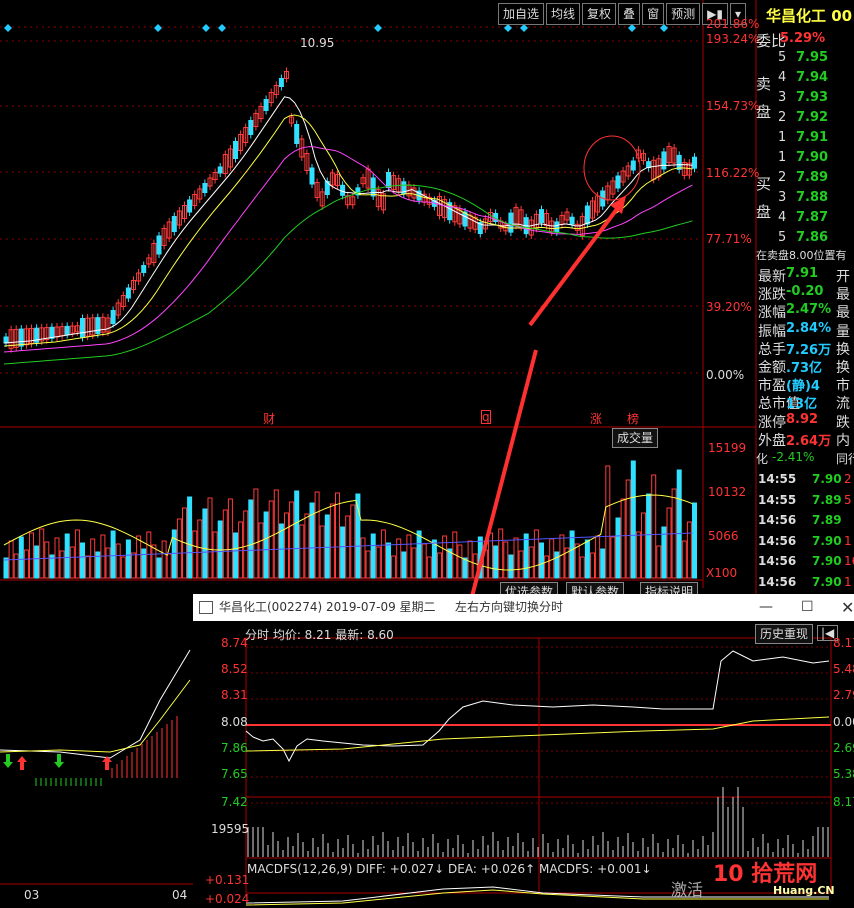 The image size is (854, 908). What do you see at coordinates (812, 117) in the screenshot?
I see `sell-price-2: 7.92` at bounding box center [812, 117].